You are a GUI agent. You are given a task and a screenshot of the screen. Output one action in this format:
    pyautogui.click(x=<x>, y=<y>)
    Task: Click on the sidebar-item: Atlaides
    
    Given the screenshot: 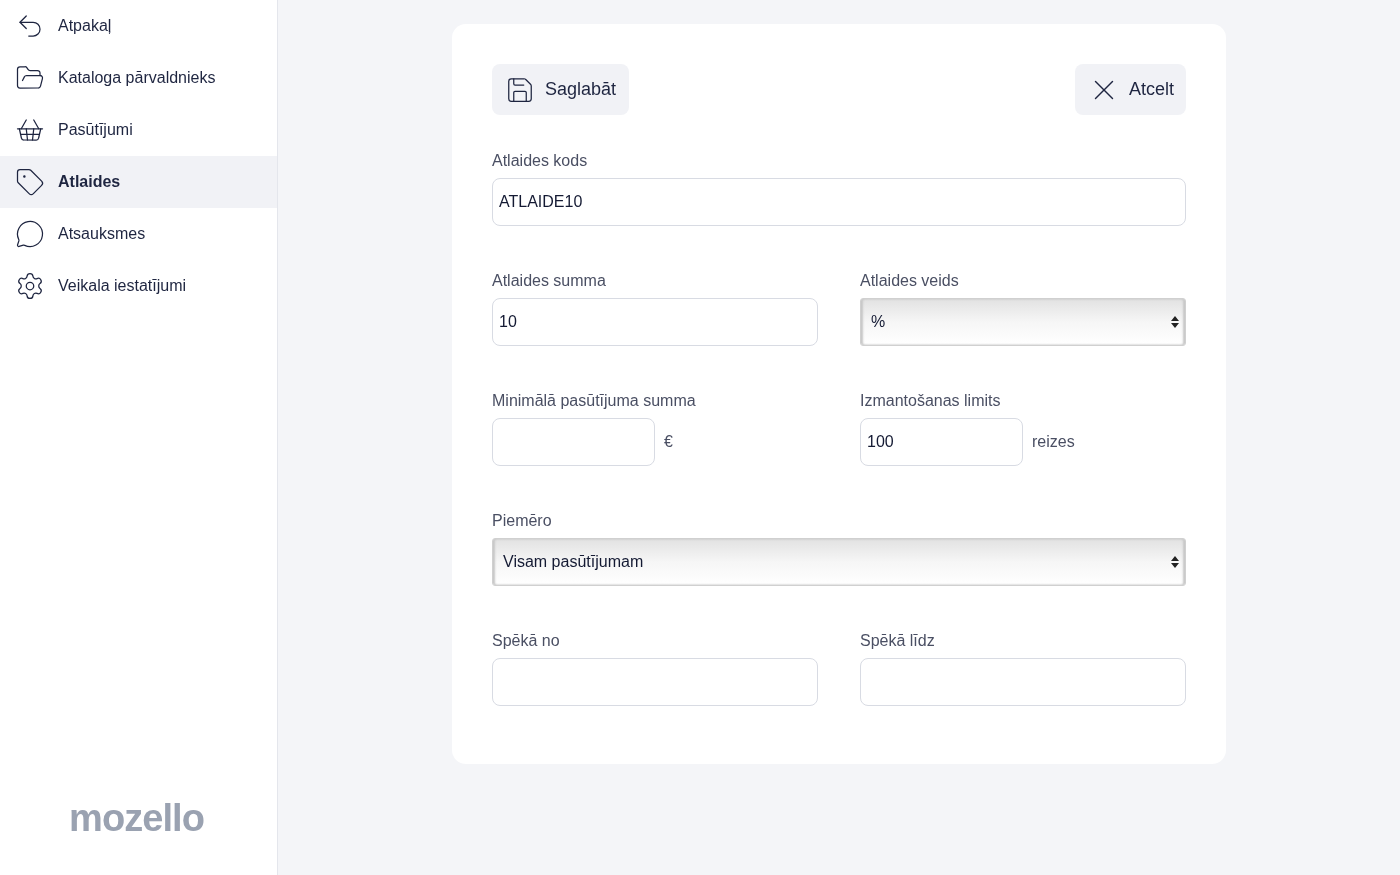 What is the action you would take?
    pyautogui.click(x=138, y=182)
    